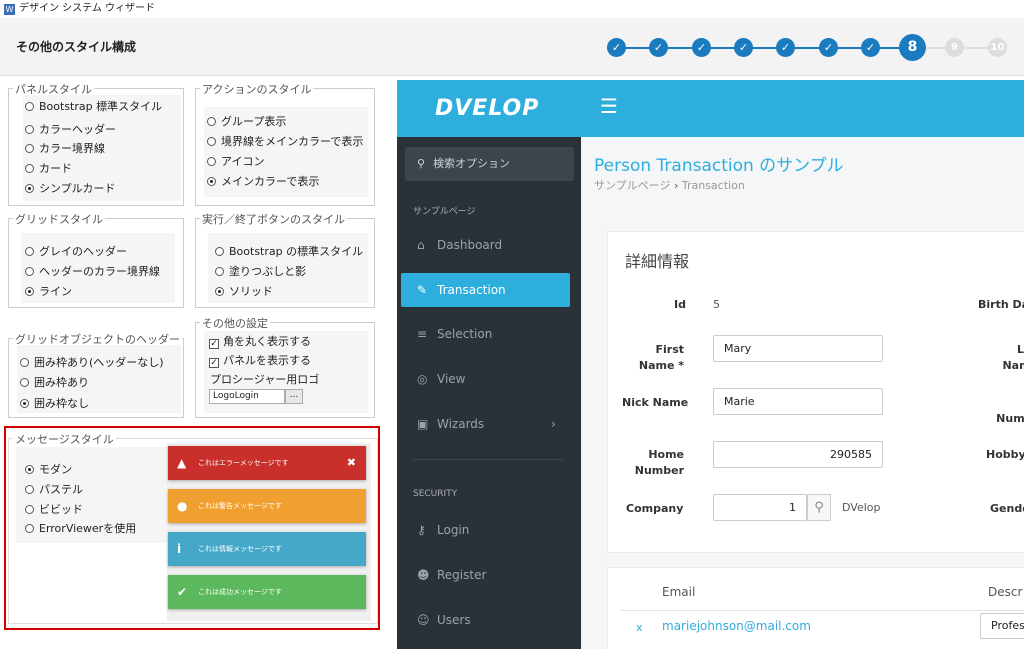 Image resolution: width=1024 pixels, height=649 pixels. I want to click on message-style-option-vivid: ビビッド, so click(54, 509).